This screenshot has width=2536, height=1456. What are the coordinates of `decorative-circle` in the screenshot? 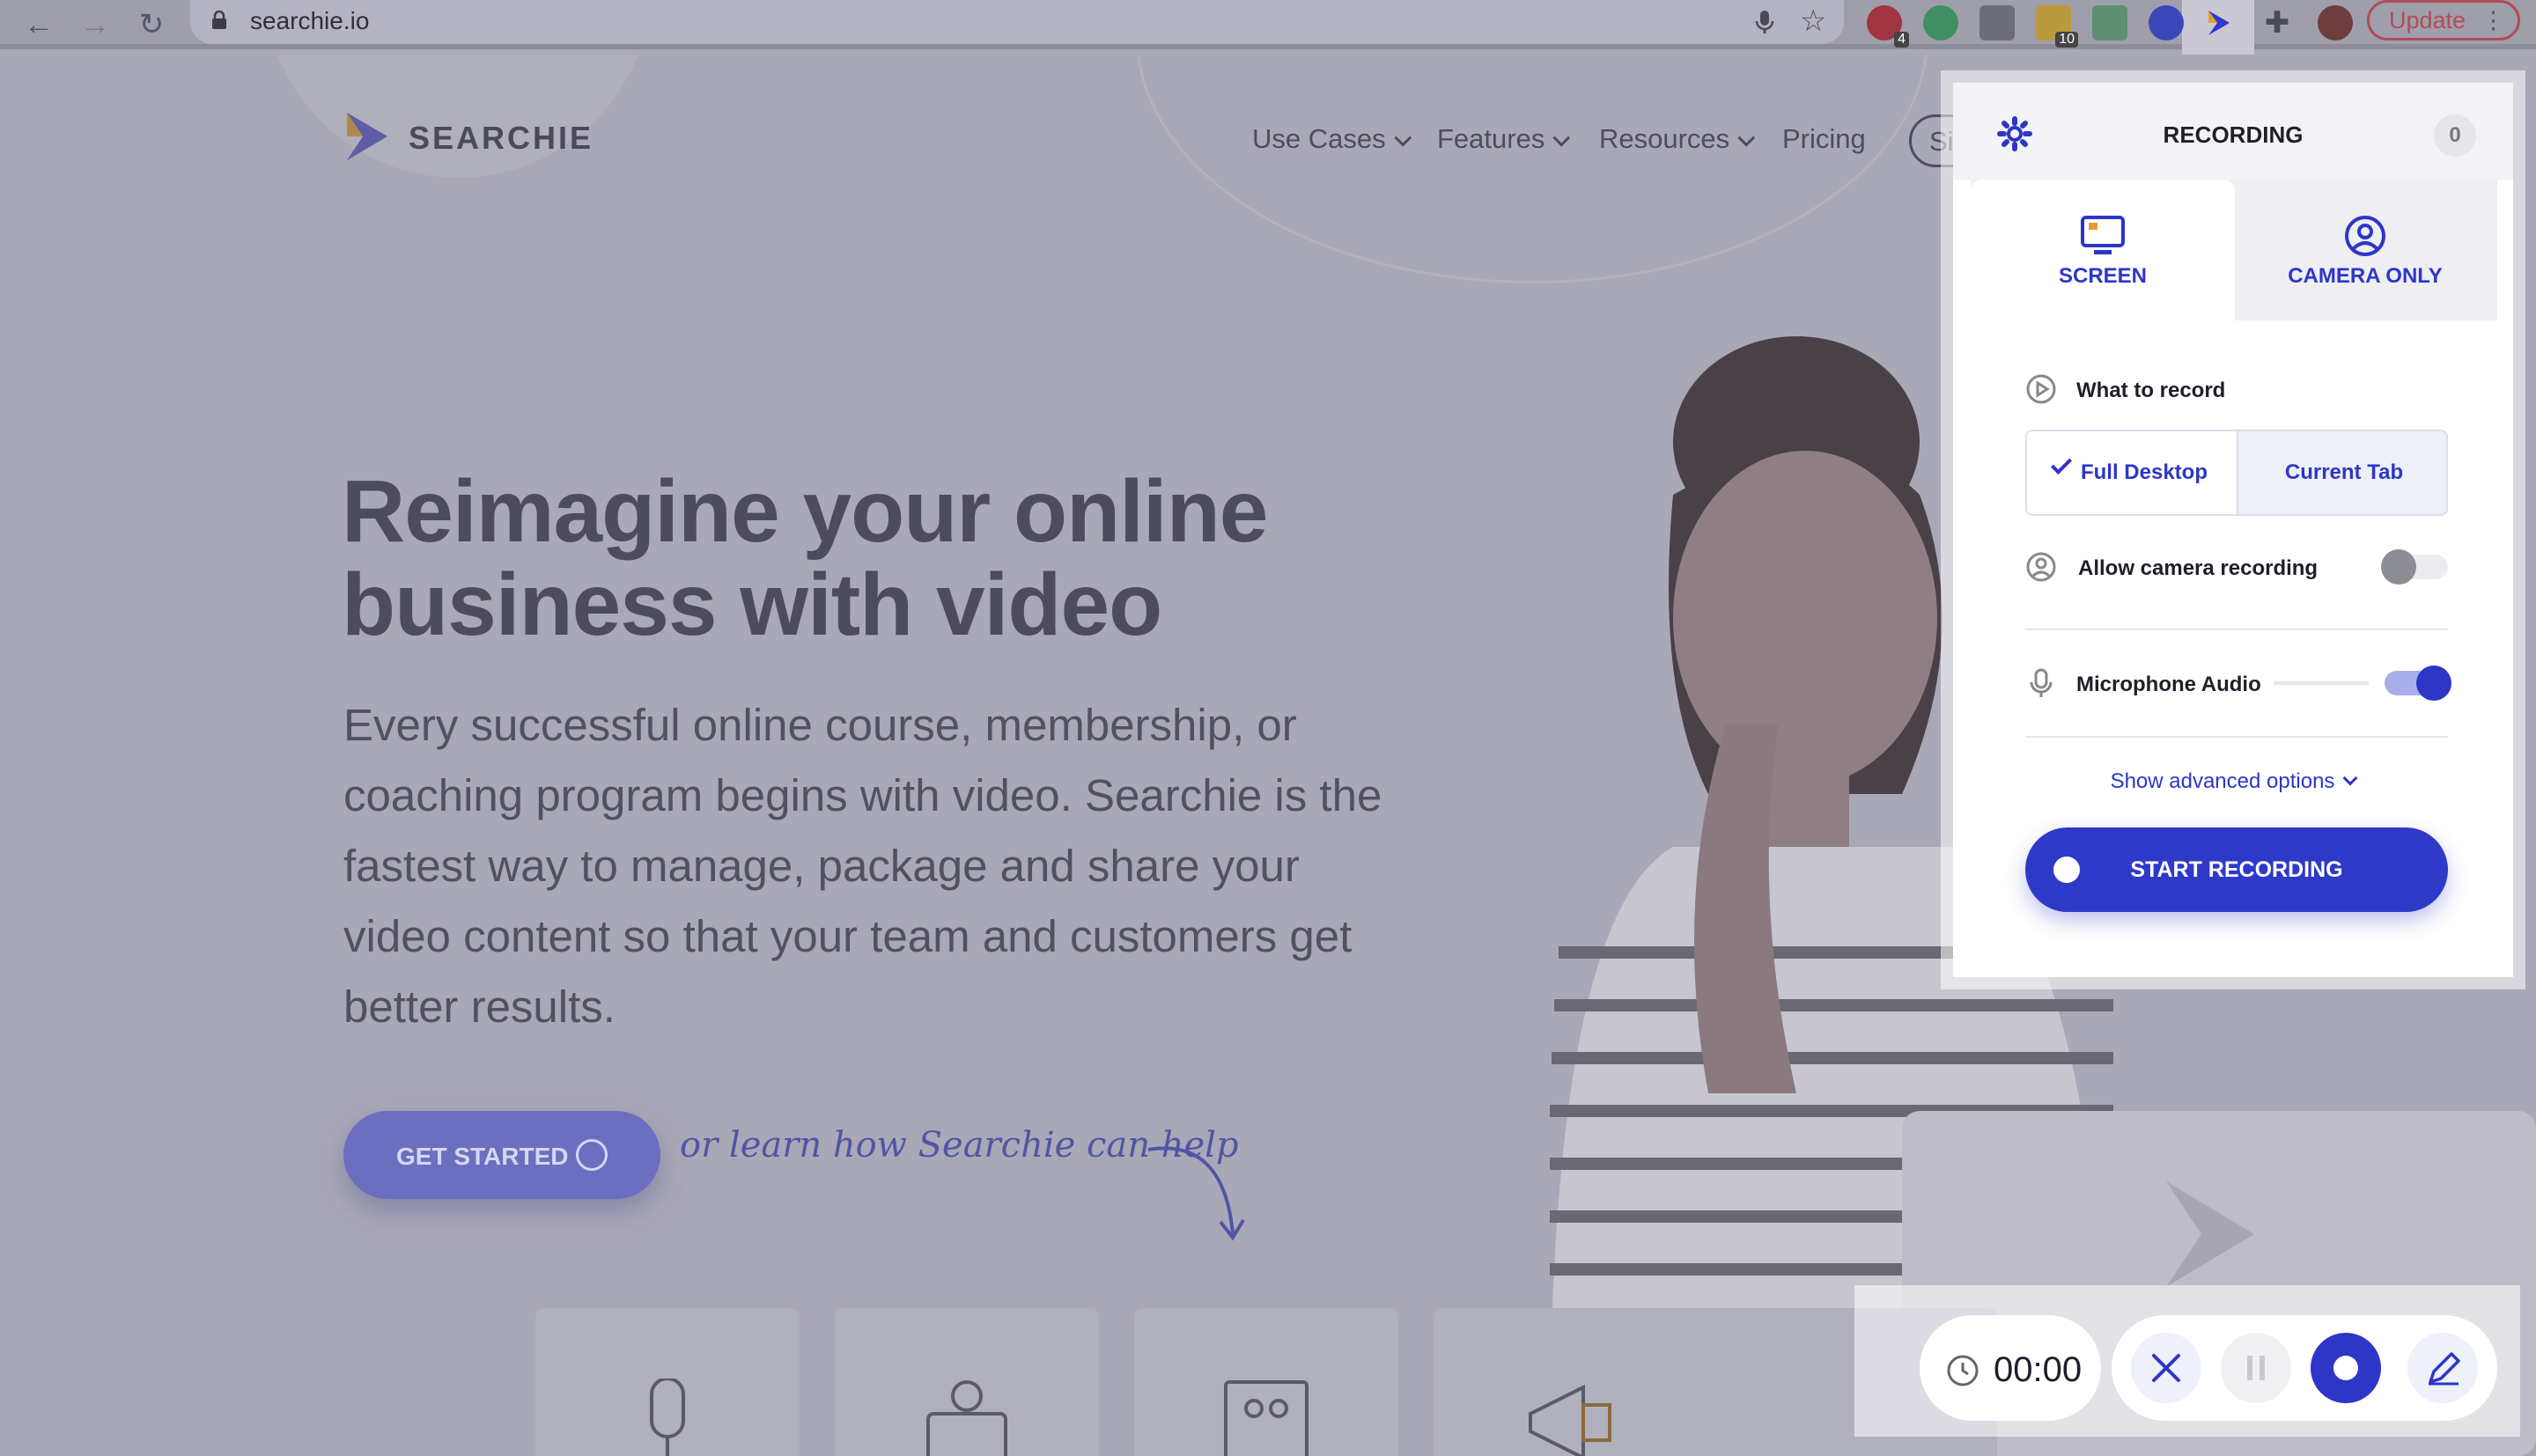 It's located at (458, 116).